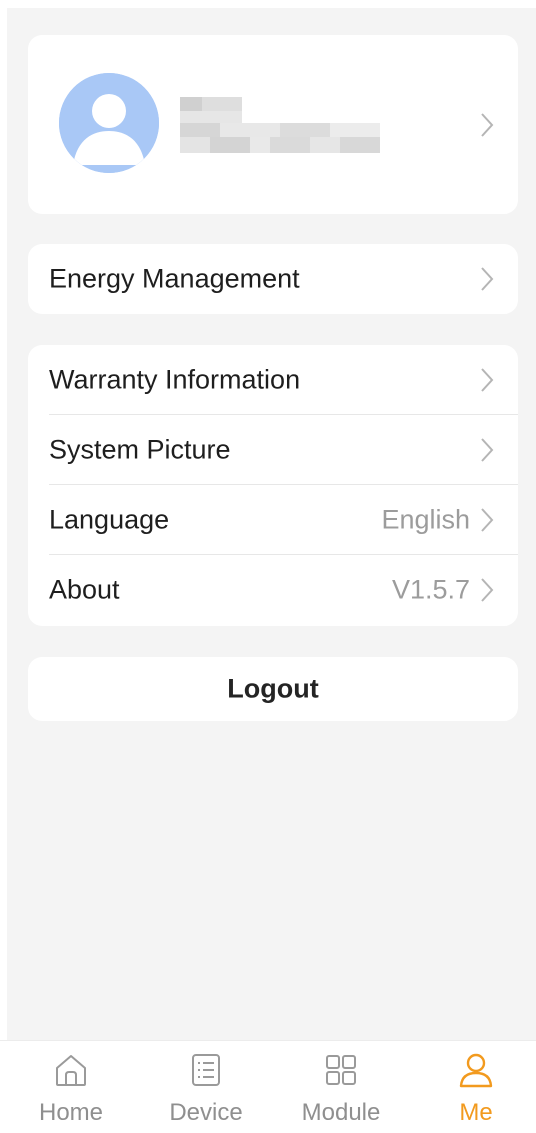  Describe the element at coordinates (430, 589) in the screenshot. I see `version-value: V1.5.7` at that location.